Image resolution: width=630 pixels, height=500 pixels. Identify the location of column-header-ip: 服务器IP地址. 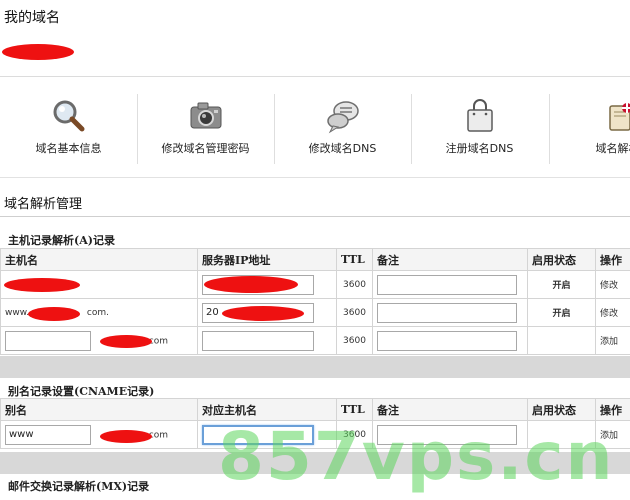
(267, 259).